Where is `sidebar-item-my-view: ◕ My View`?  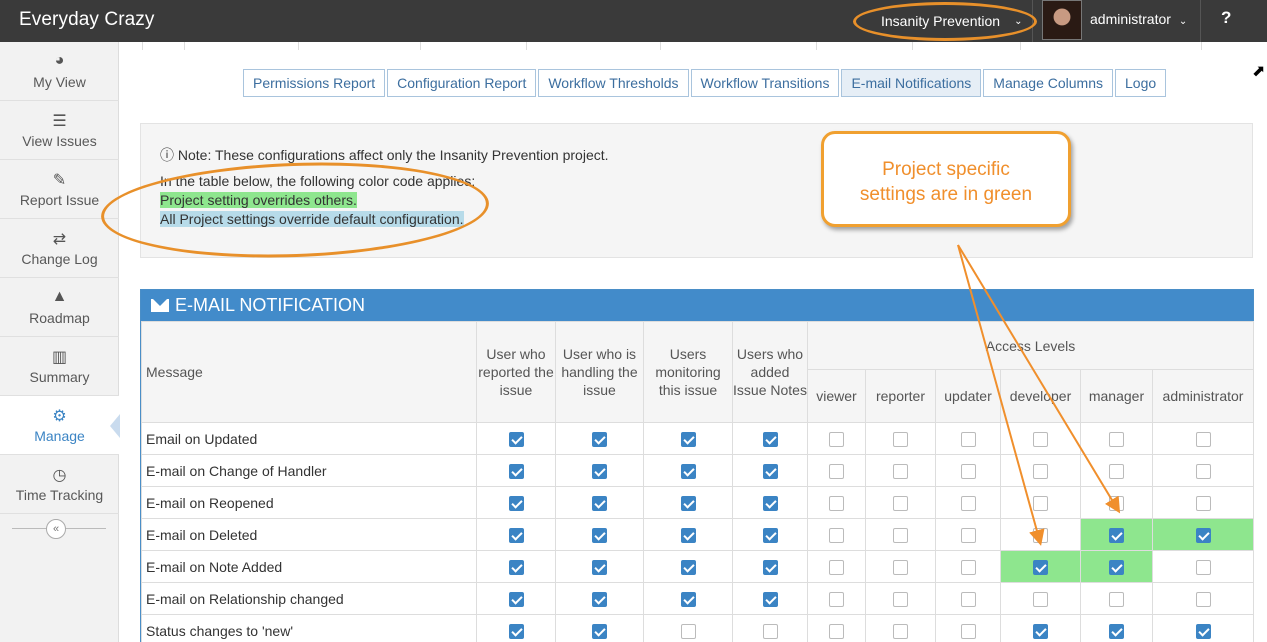 sidebar-item-my-view: ◕ My View is located at coordinates (59, 71).